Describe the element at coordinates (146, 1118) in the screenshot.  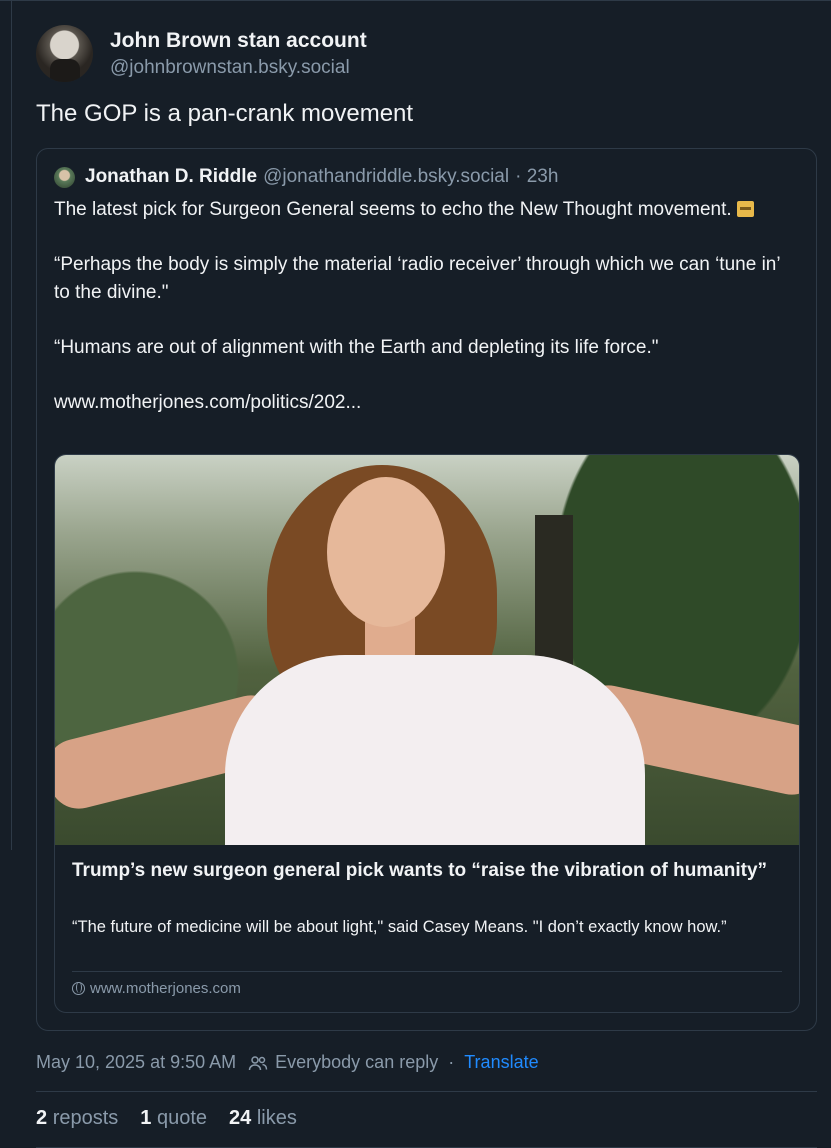
I see `quotes-count: 1` at that location.